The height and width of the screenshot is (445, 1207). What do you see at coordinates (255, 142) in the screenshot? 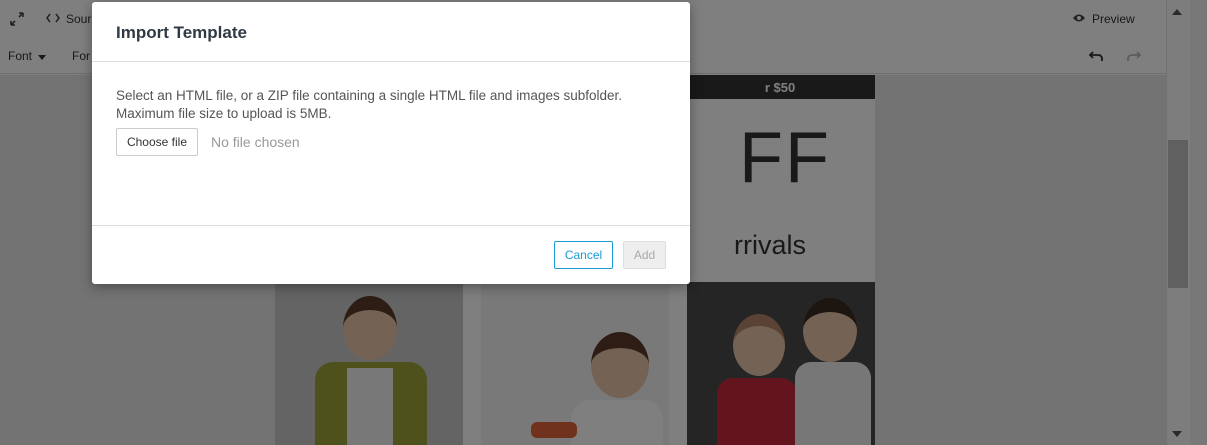
I see `file-status-text: No file chosen` at bounding box center [255, 142].